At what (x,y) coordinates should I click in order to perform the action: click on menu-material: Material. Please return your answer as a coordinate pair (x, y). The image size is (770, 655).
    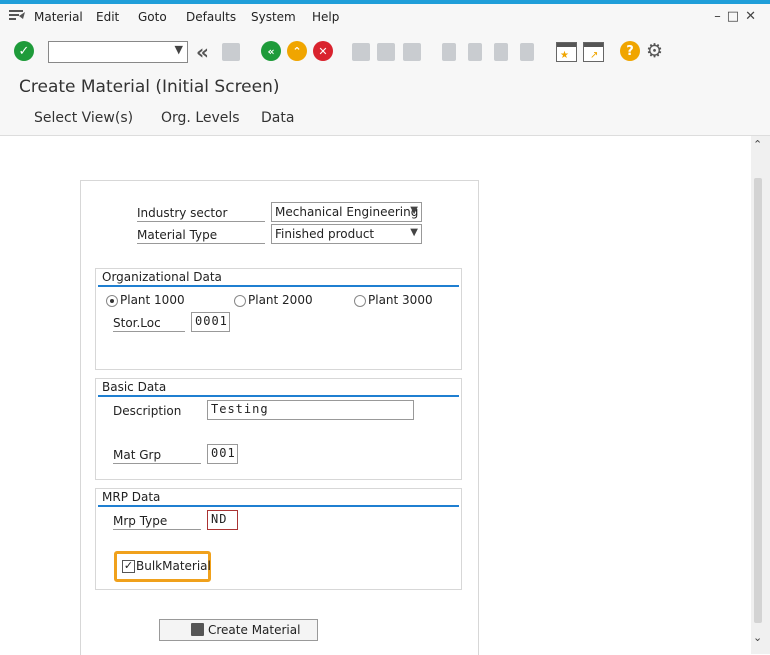
    Looking at the image, I should click on (58, 17).